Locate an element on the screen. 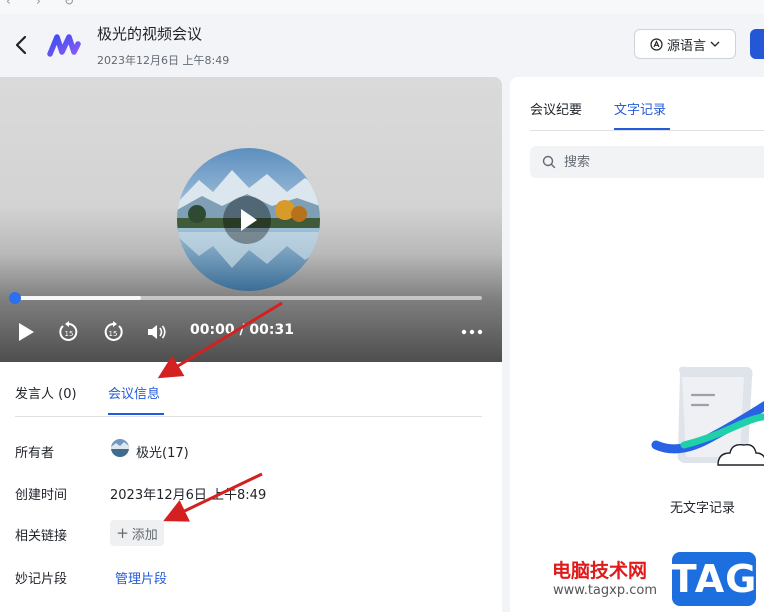 This screenshot has height=612, width=764. meeting-datetime: 2023年12月6日 上午8:49 is located at coordinates (163, 60).